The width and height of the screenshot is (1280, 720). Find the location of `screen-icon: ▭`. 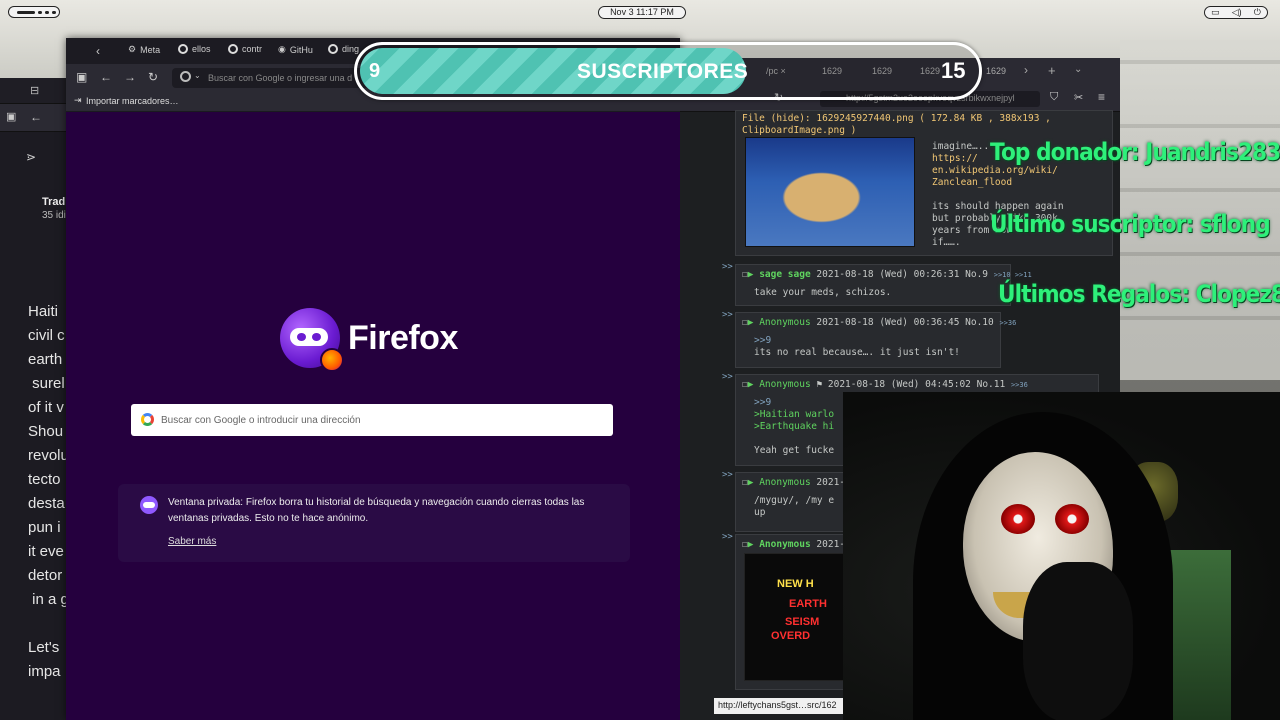

screen-icon: ▭ is located at coordinates (1215, 12).